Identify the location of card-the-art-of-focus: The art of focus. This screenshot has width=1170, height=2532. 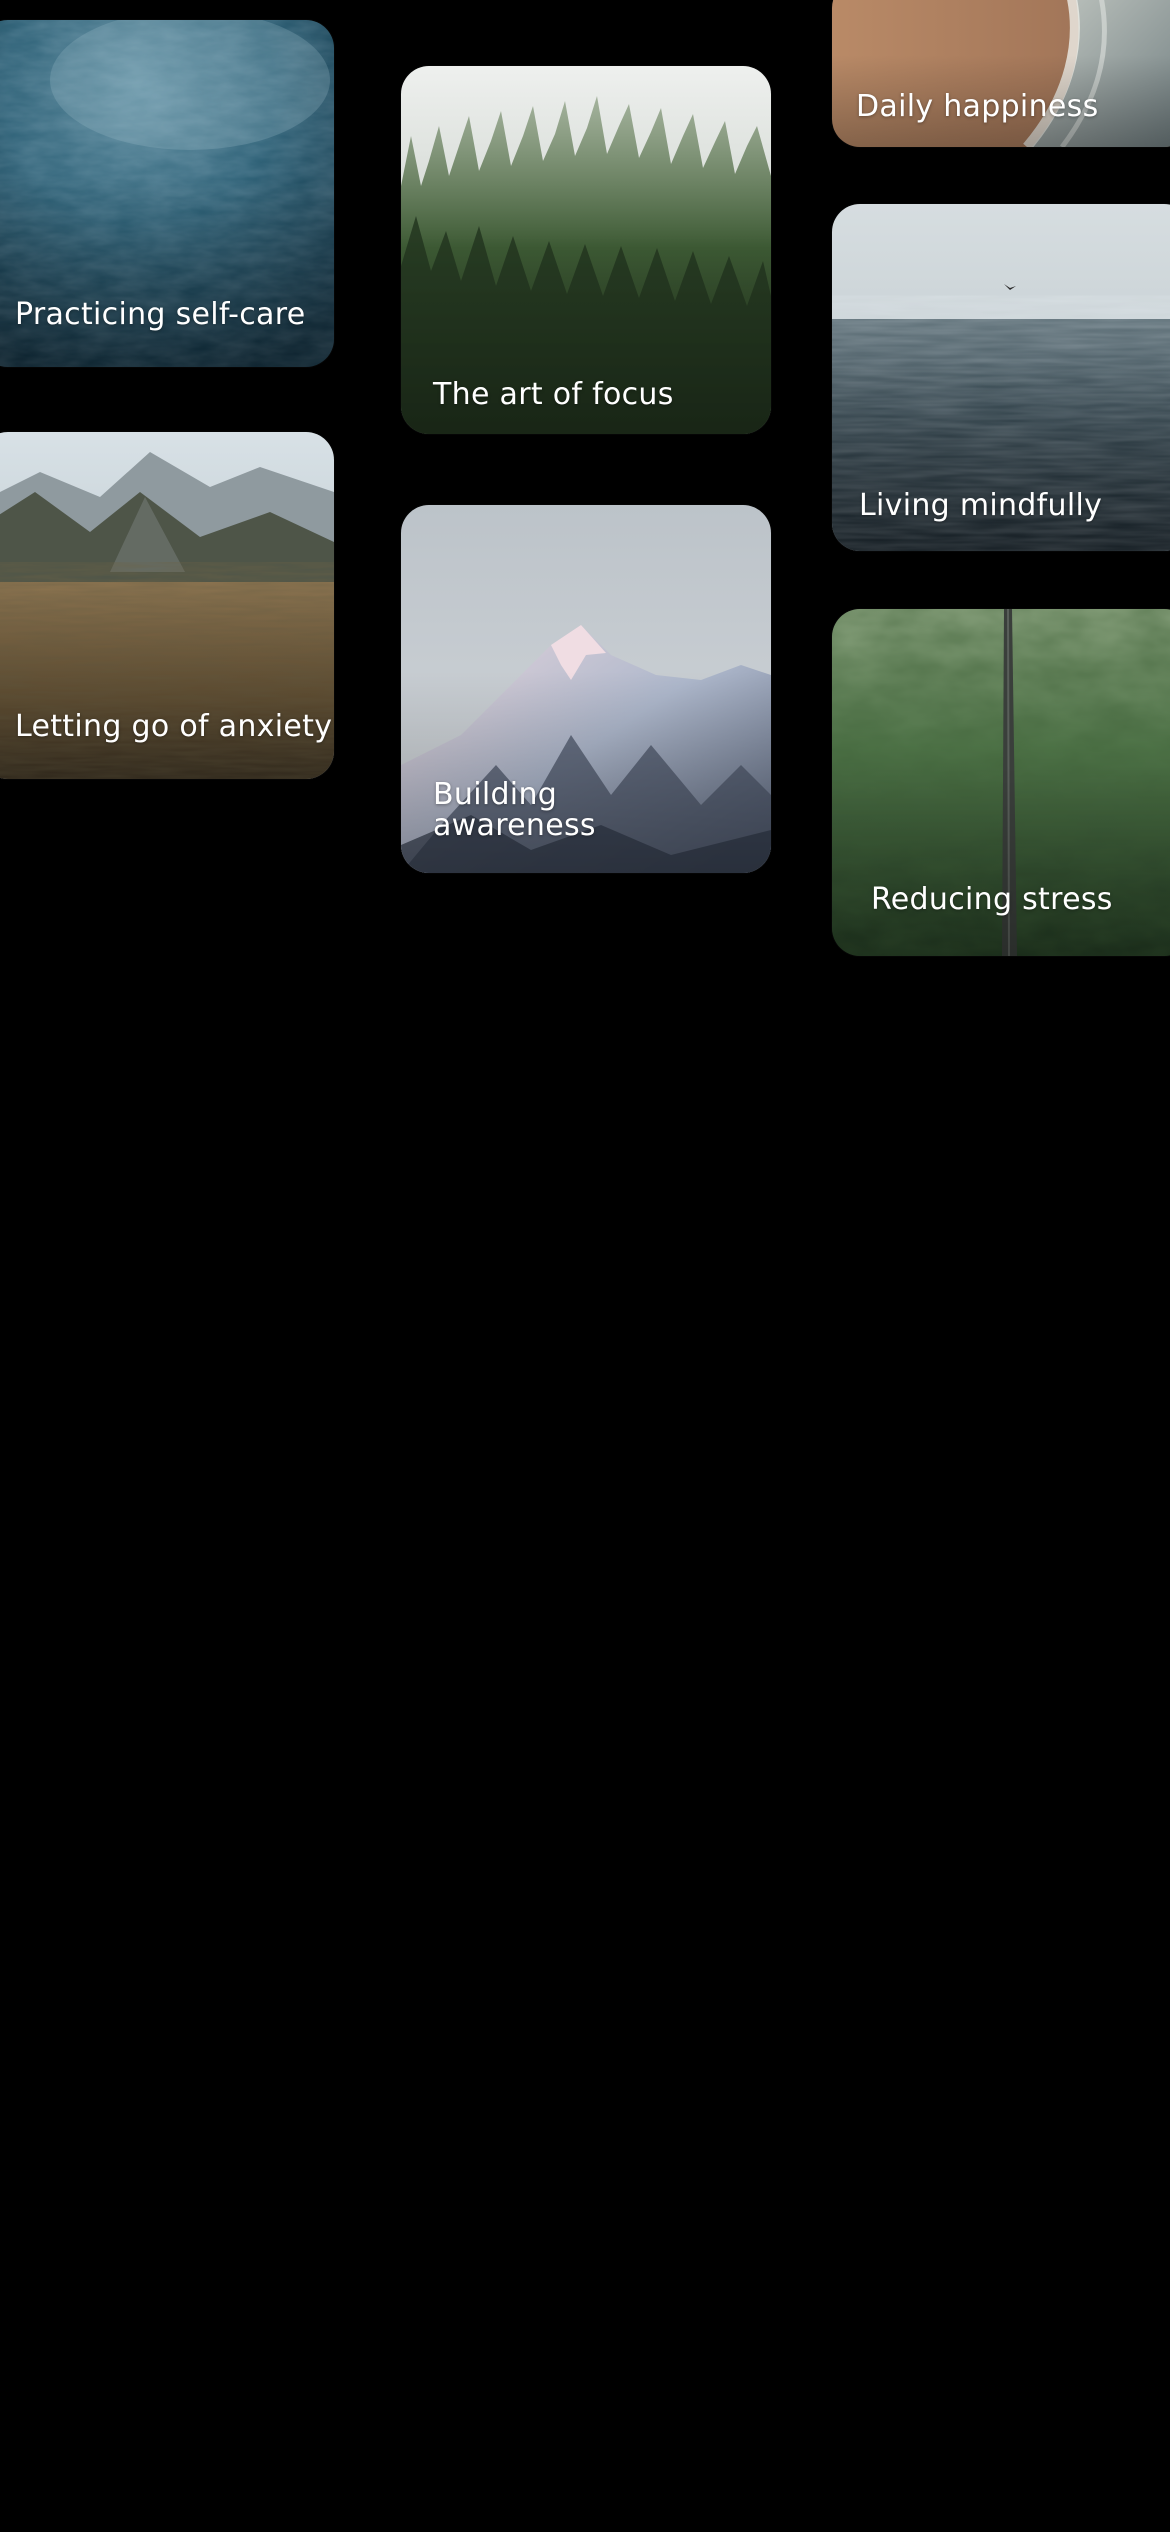
(586, 250).